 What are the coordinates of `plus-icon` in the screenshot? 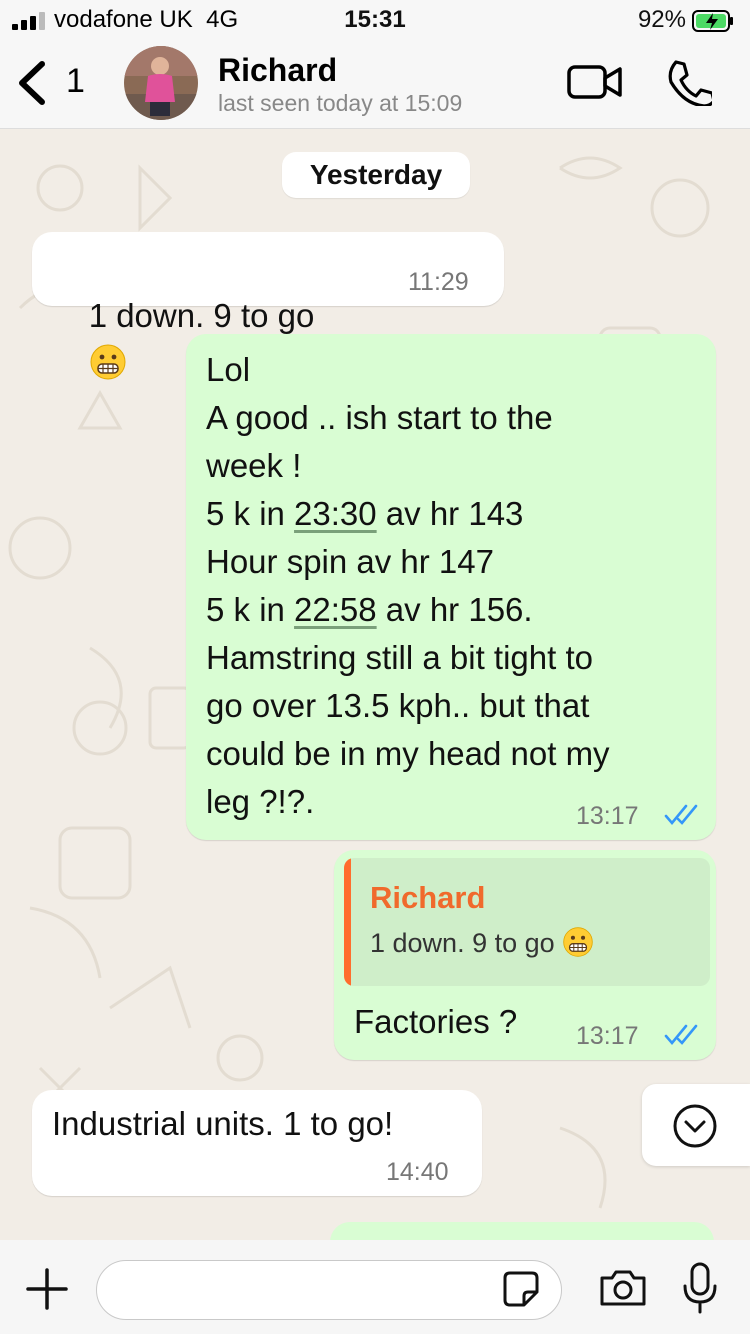 It's located at (47, 1289).